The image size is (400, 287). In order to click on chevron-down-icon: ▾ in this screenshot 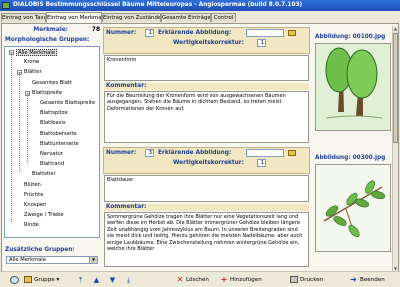, I will do `click(58, 280)`.